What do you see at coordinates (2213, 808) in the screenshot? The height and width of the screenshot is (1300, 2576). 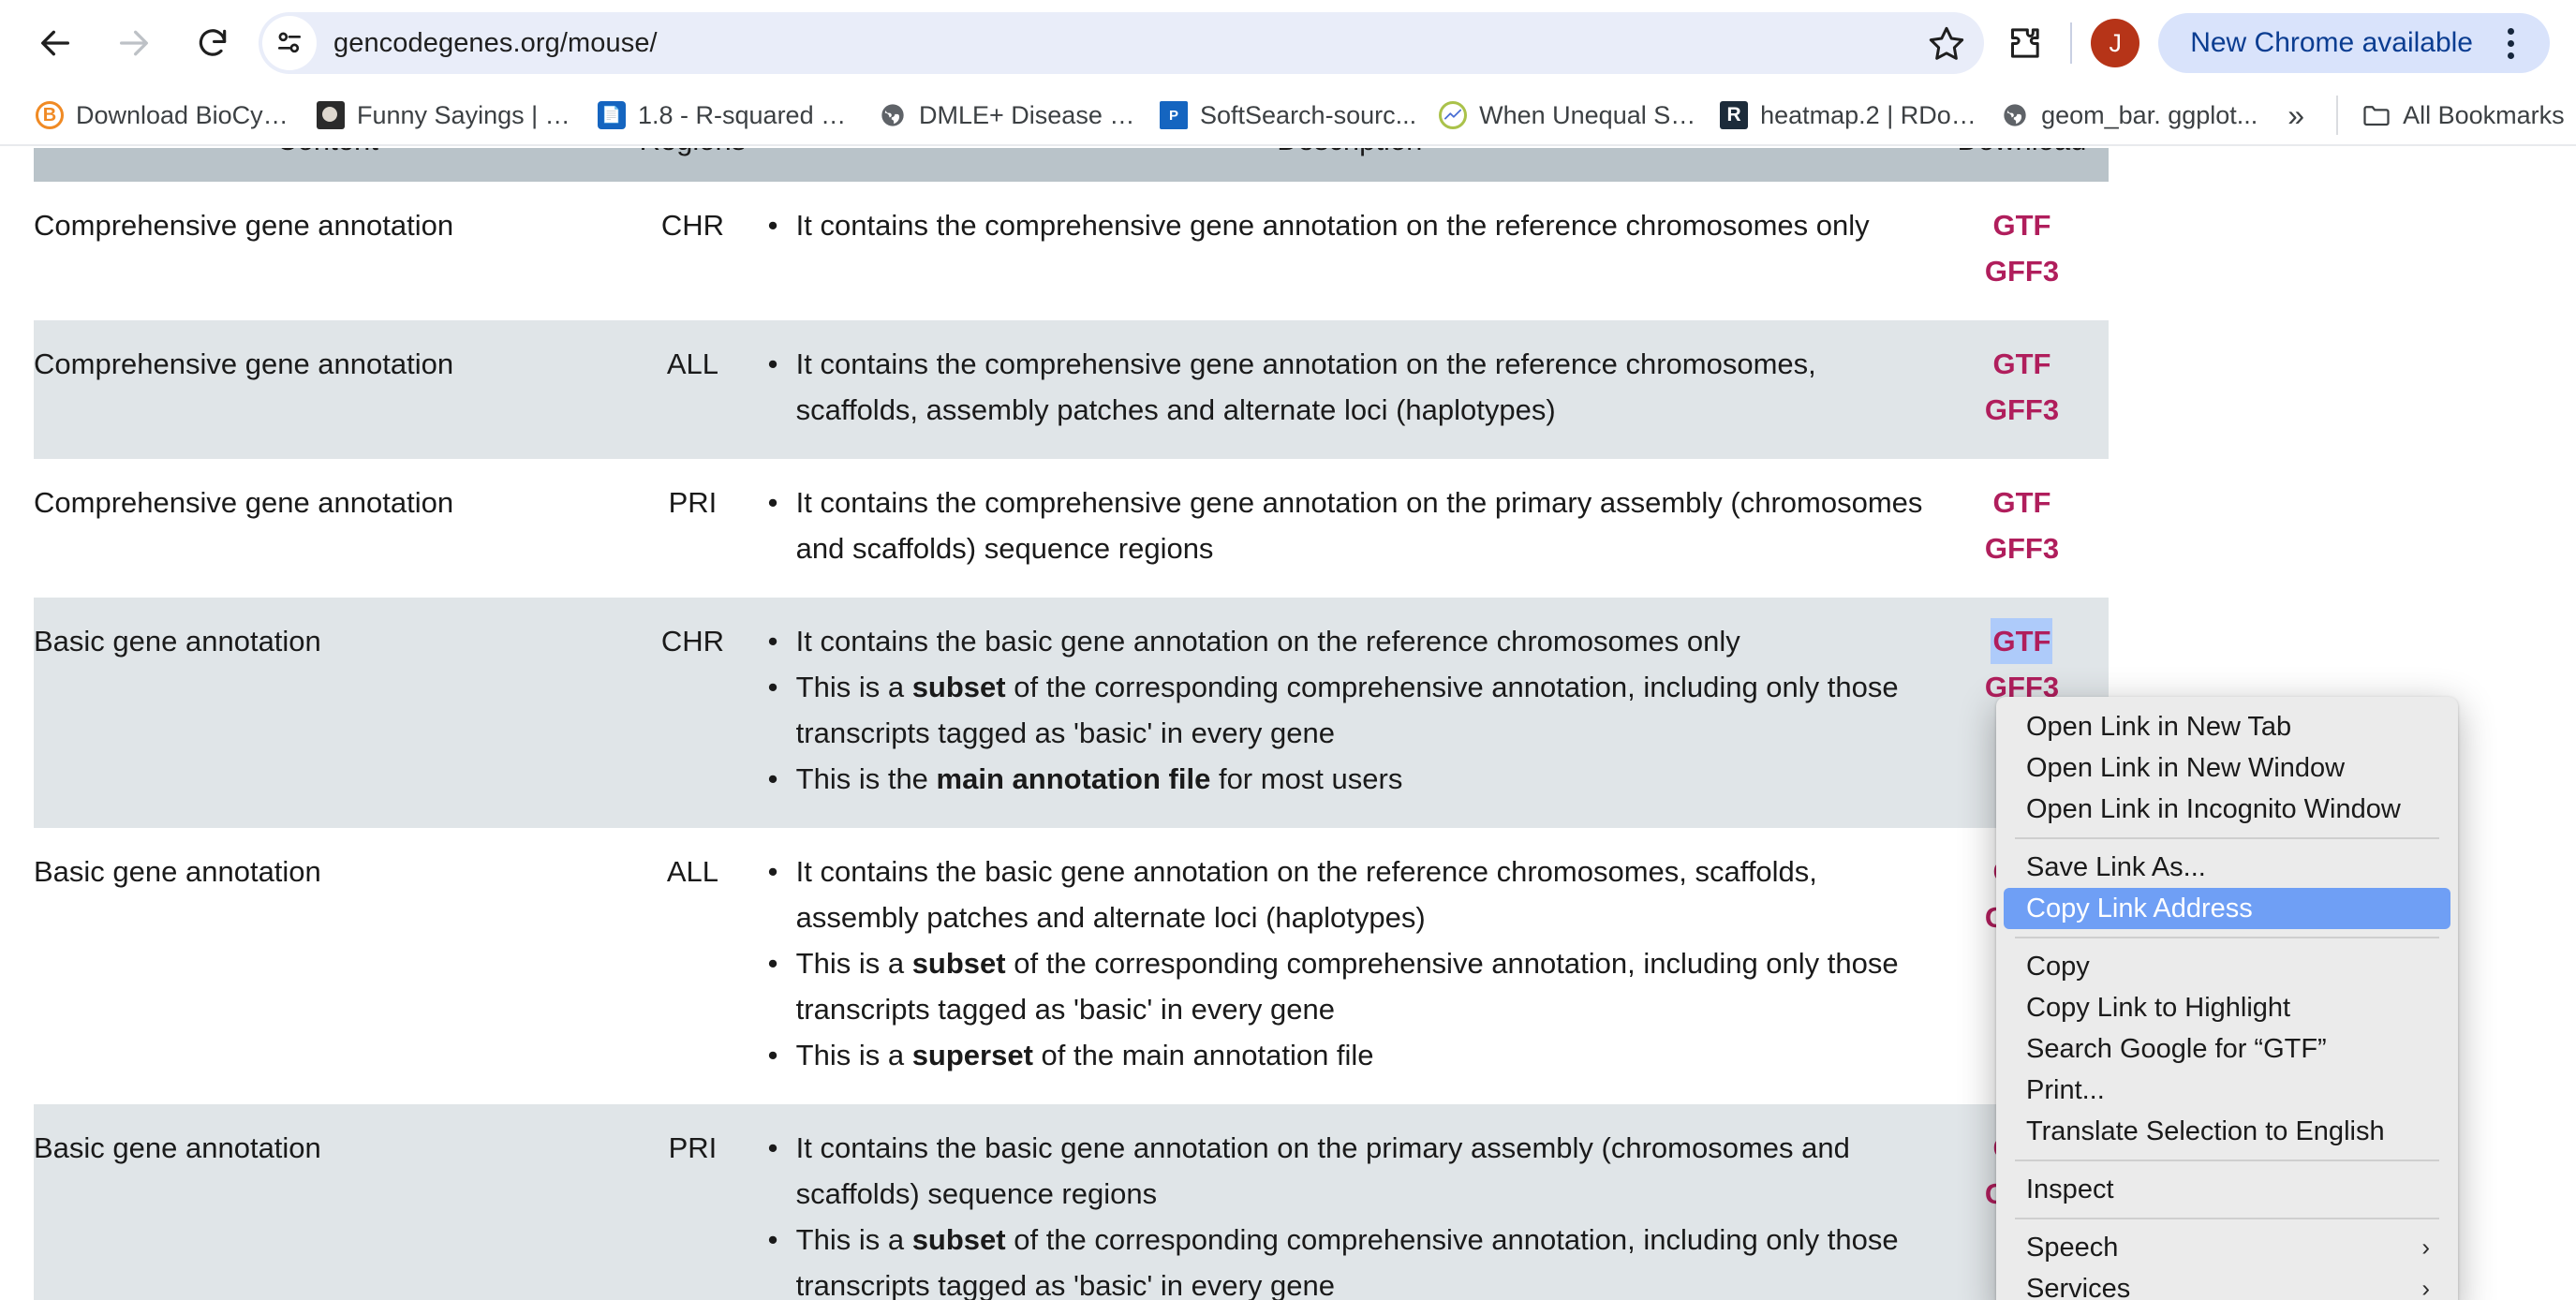 I see `context-menu-item-label: Open Link in Incognito Window` at bounding box center [2213, 808].